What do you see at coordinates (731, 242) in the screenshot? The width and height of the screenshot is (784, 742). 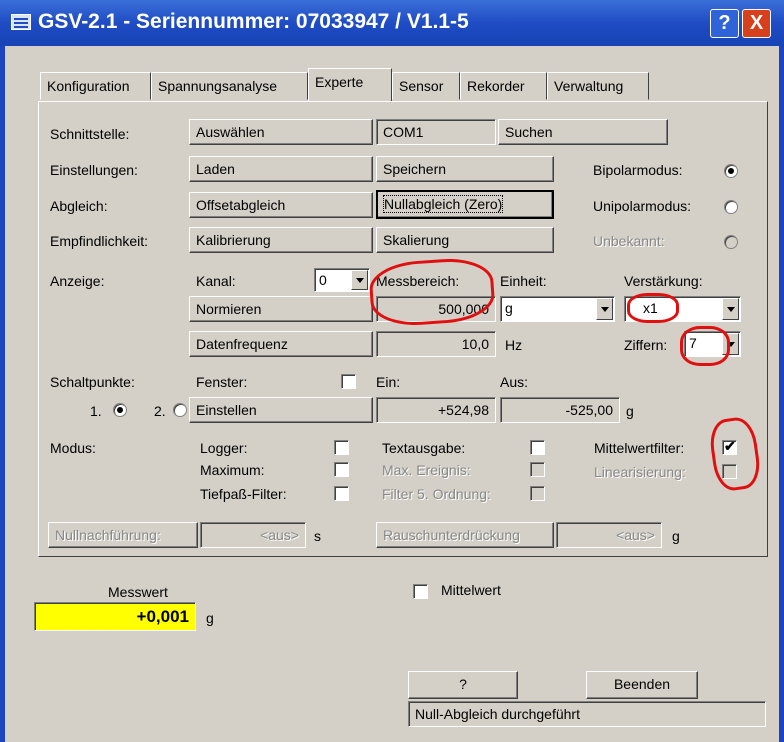 I see `unbekannt-radio` at bounding box center [731, 242].